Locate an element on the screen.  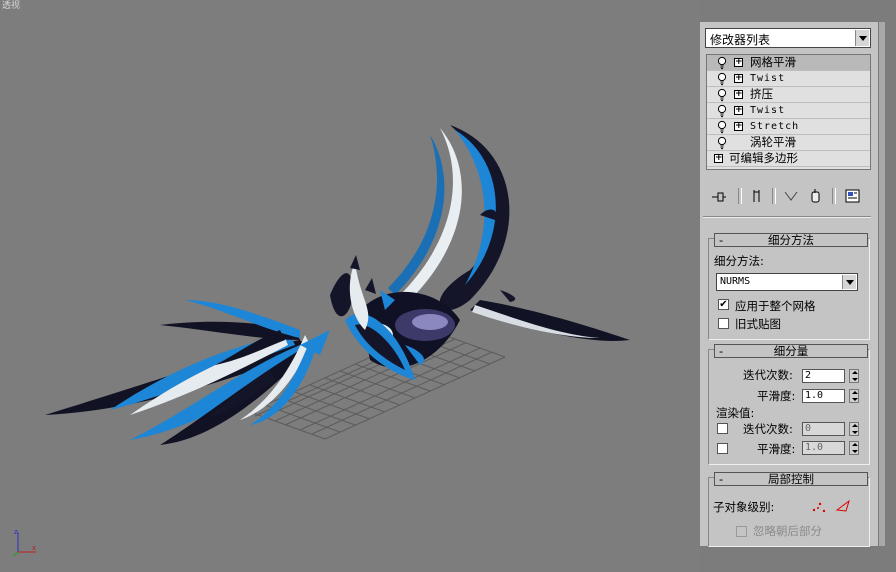
subdivision-method-select: NURMS is located at coordinates (787, 282).